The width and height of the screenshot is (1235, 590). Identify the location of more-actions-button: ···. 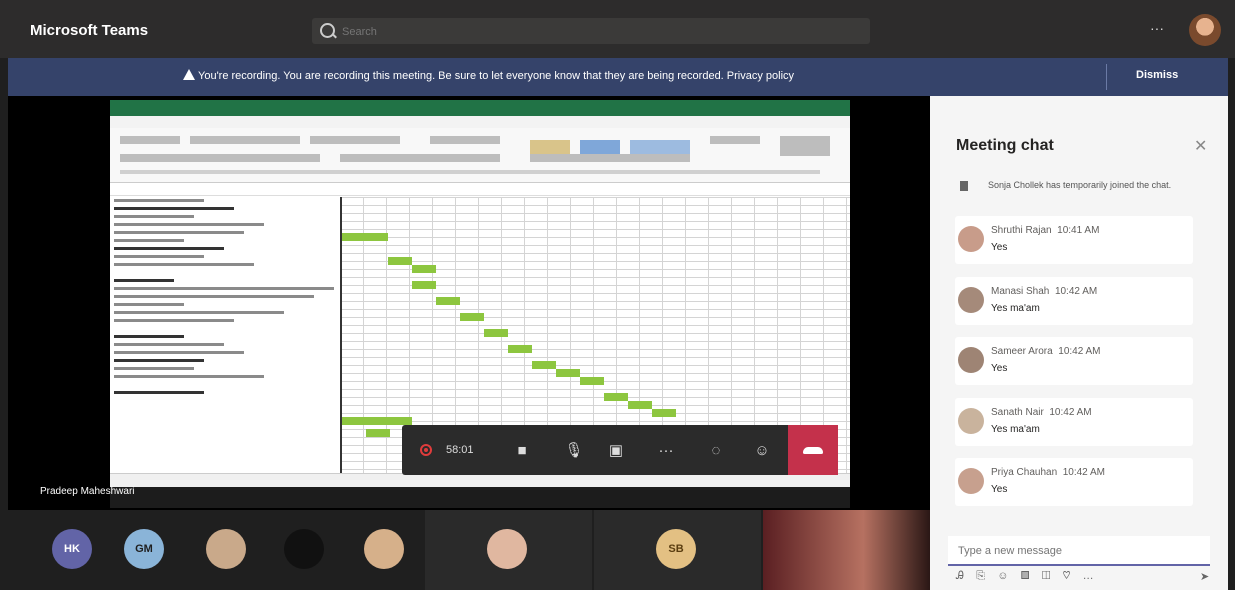
(666, 450).